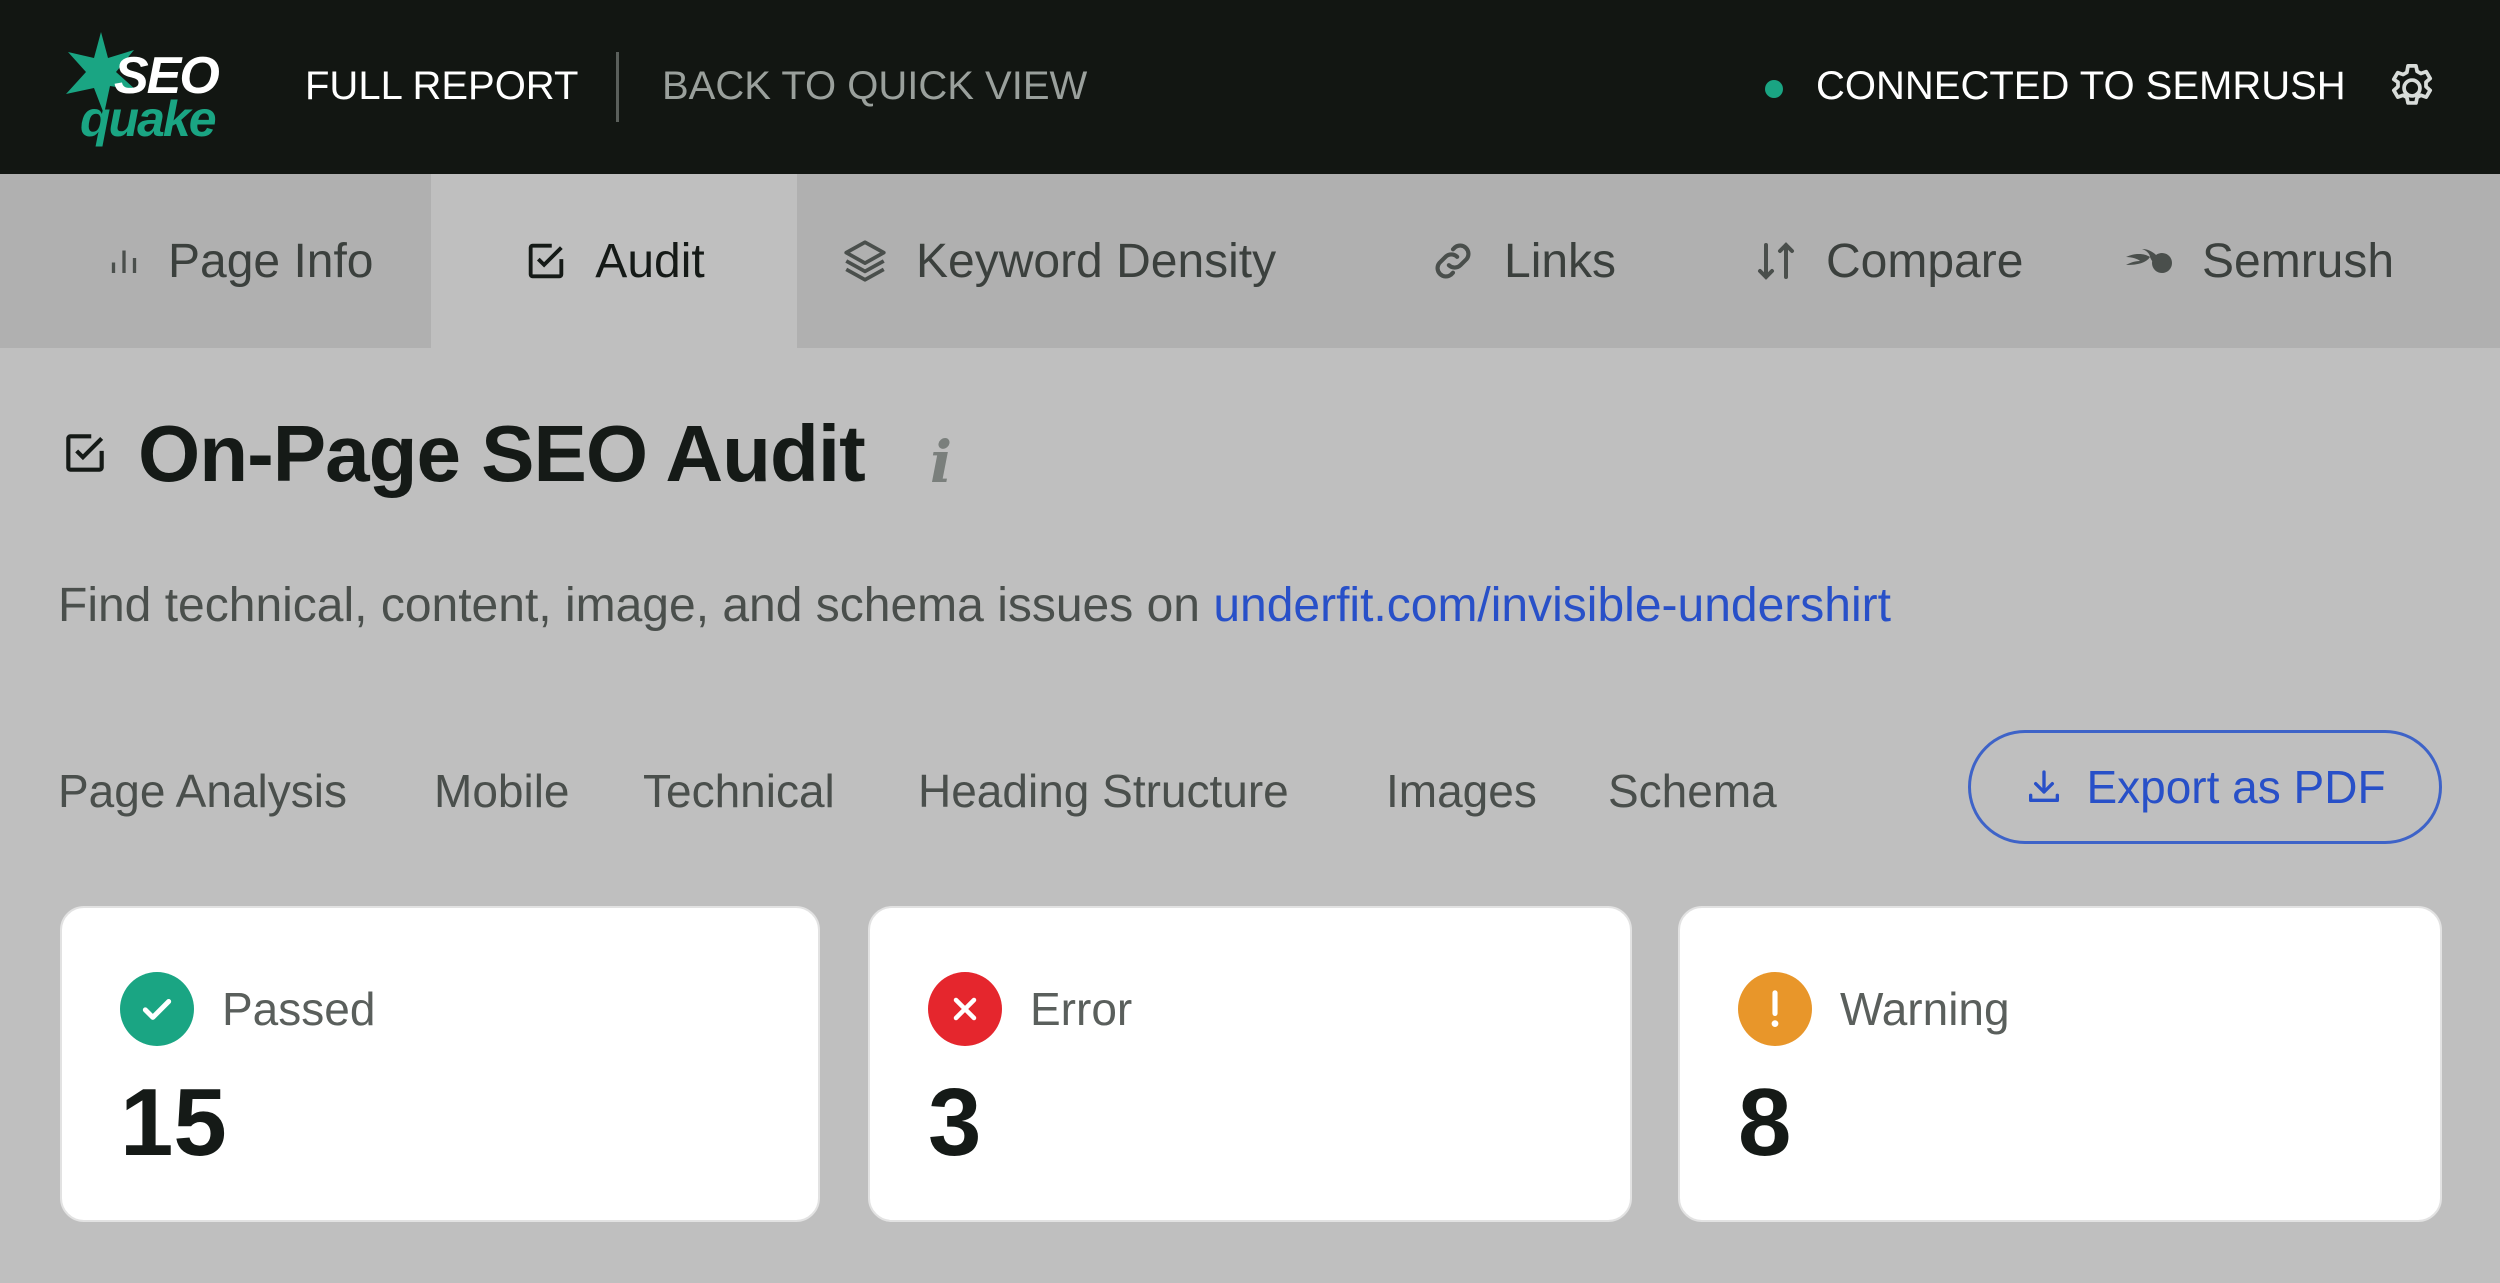 This screenshot has width=2500, height=1283. What do you see at coordinates (148, 119) in the screenshot?
I see `logo-text-quake: quake` at bounding box center [148, 119].